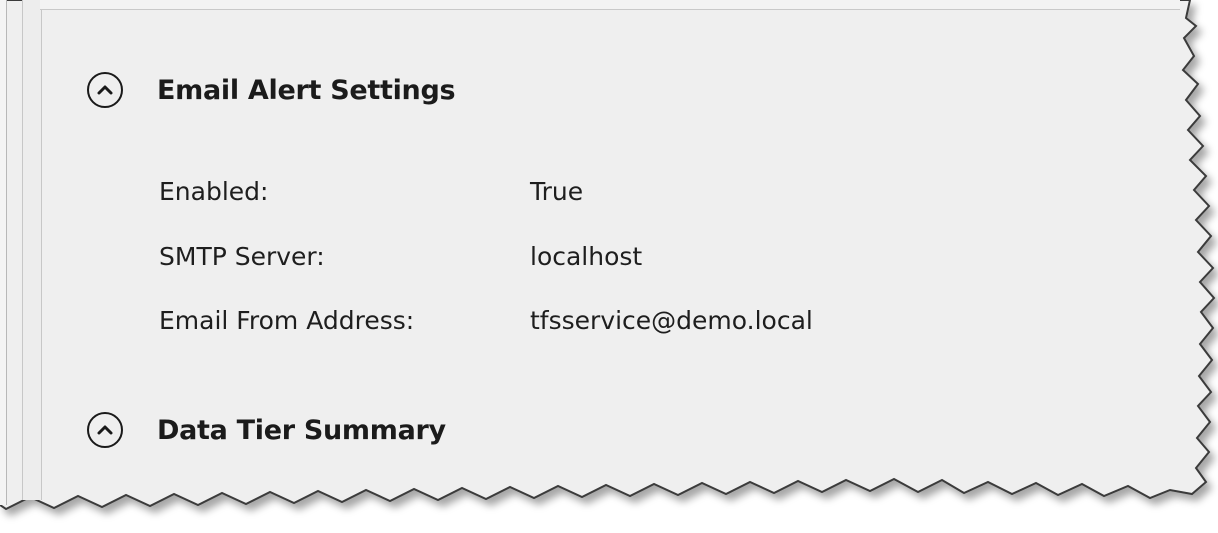 The image size is (1218, 533). I want to click on property-value-enabled: True, so click(557, 191).